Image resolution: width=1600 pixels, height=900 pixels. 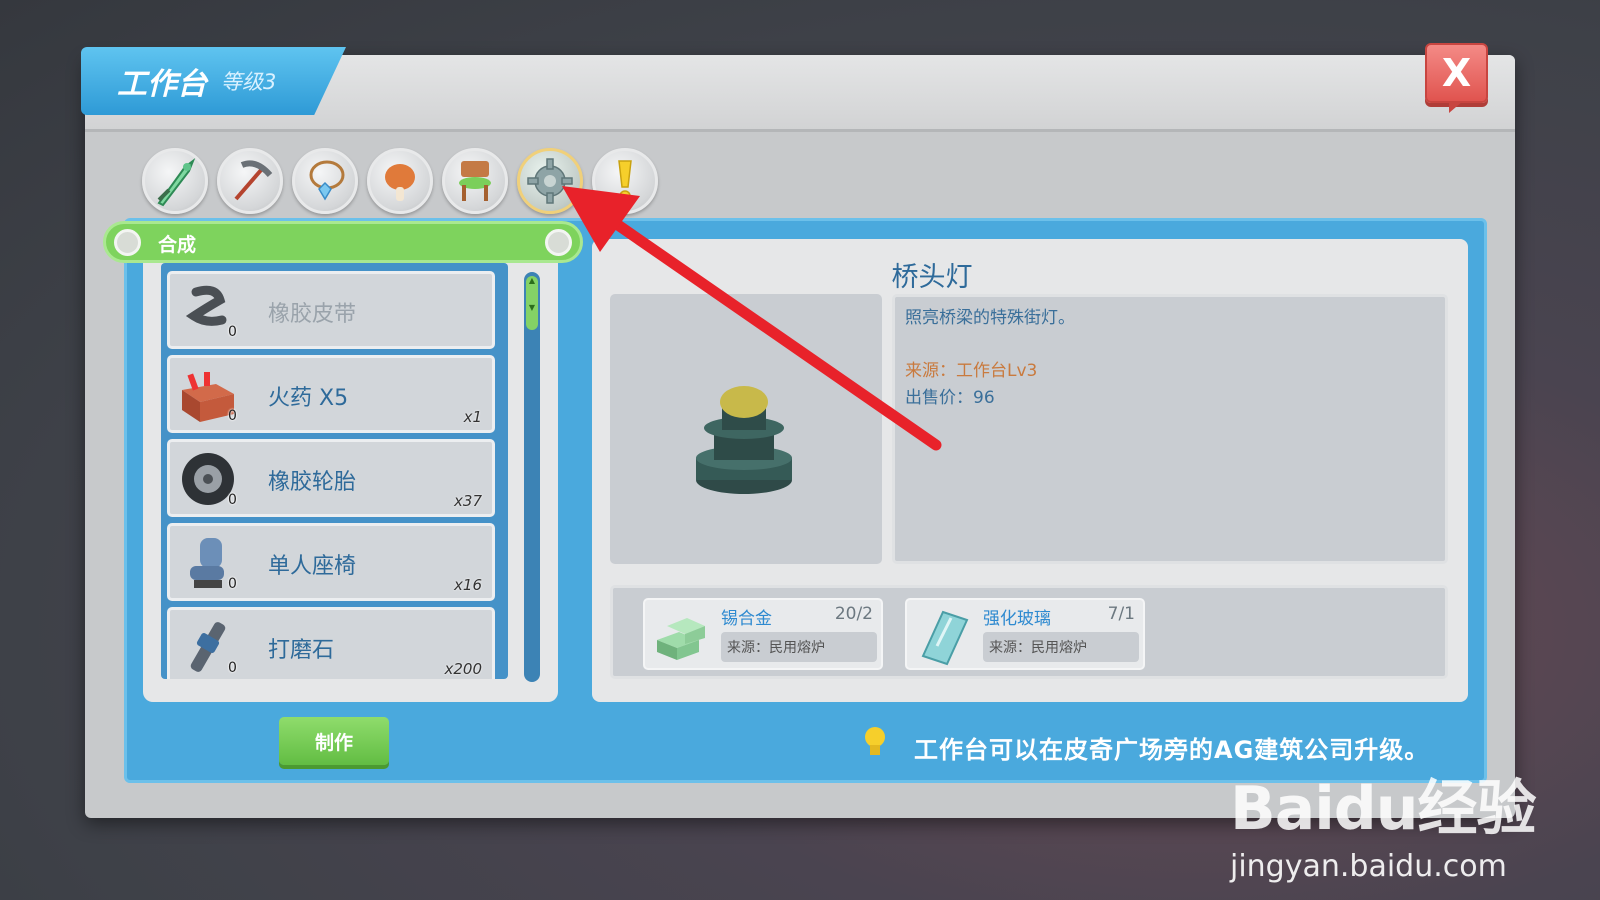 What do you see at coordinates (558, 242) in the screenshot?
I see `section-knob-right` at bounding box center [558, 242].